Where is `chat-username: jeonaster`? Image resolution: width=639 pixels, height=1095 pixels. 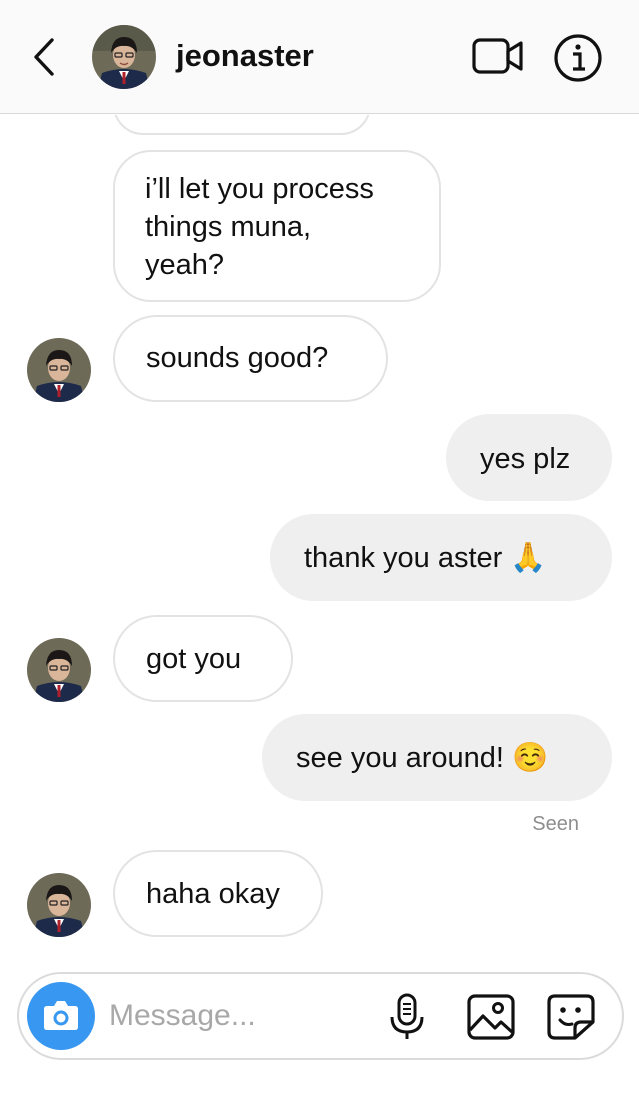 chat-username: jeonaster is located at coordinates (245, 56).